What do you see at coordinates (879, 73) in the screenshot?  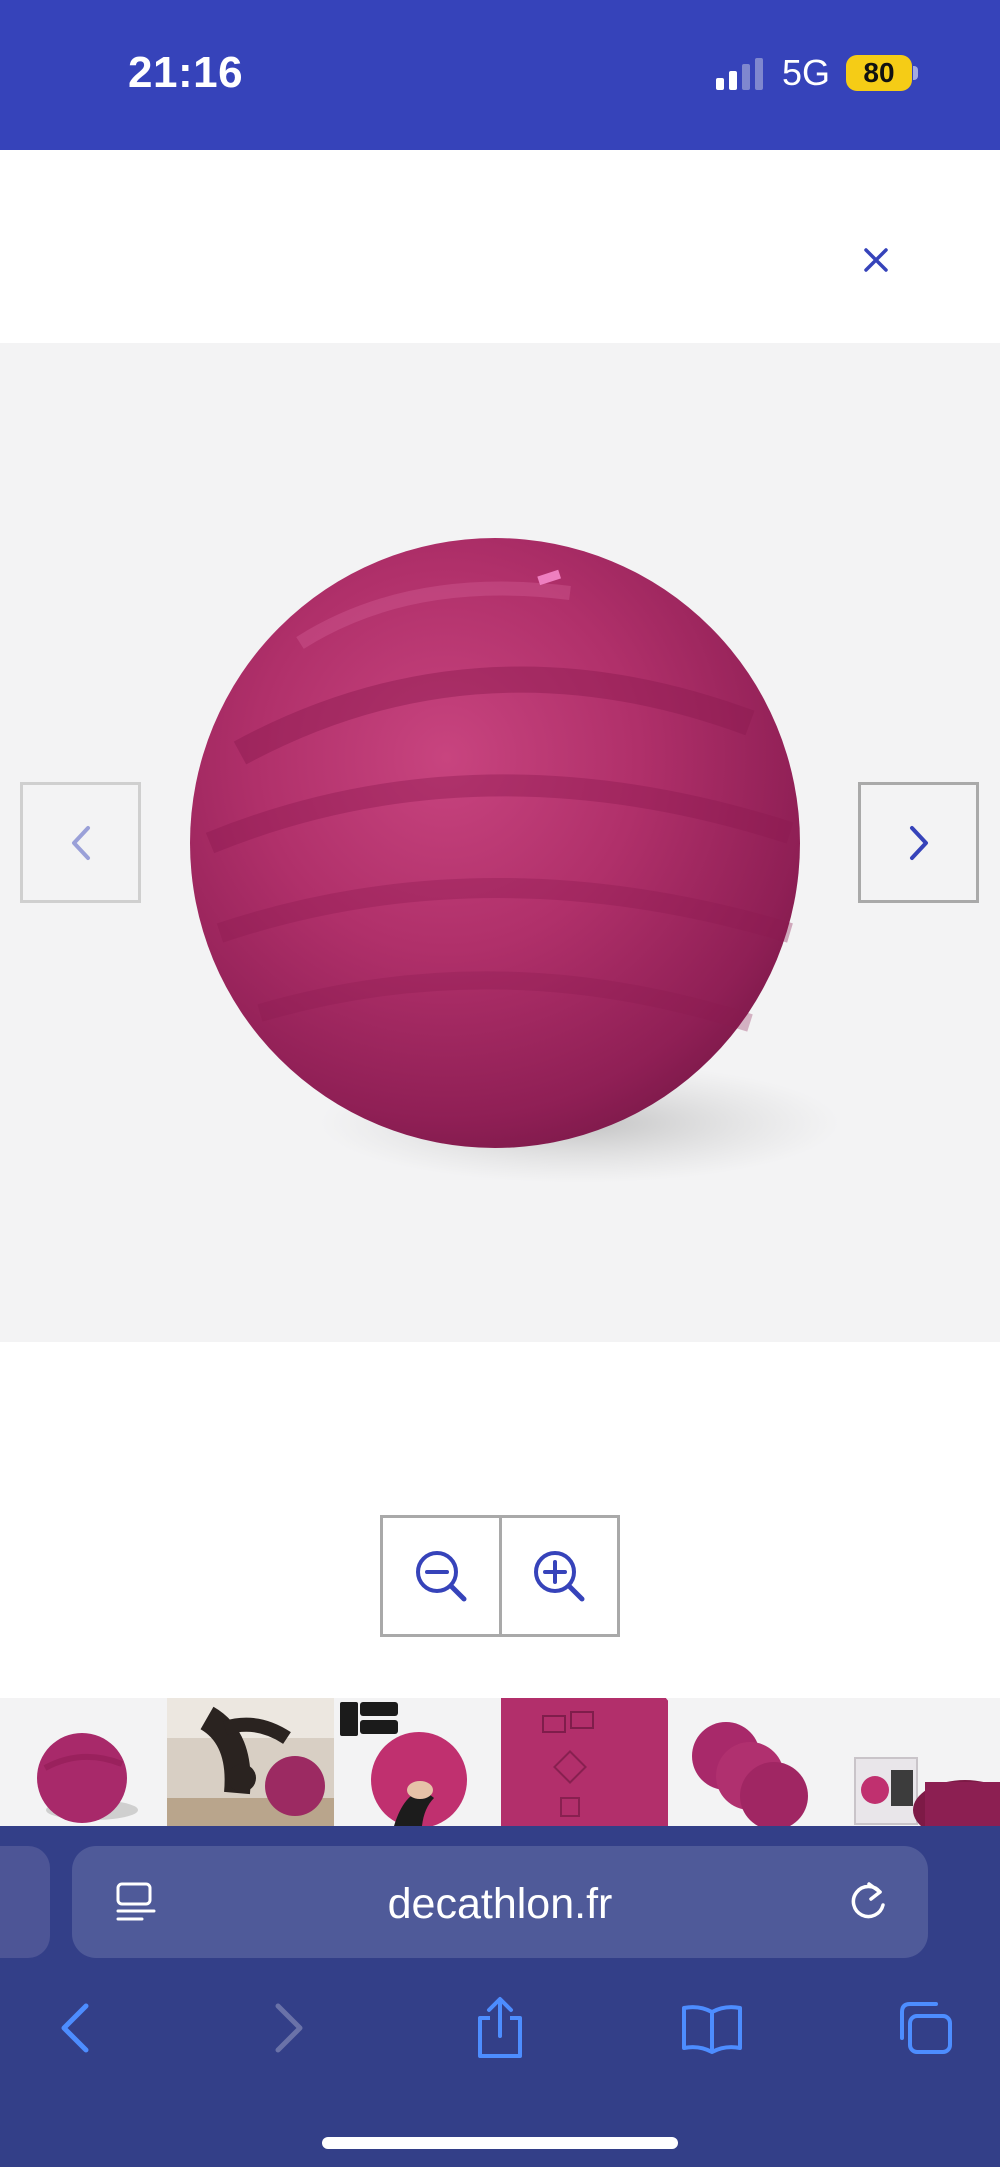 I see `battery-indicator: 80` at bounding box center [879, 73].